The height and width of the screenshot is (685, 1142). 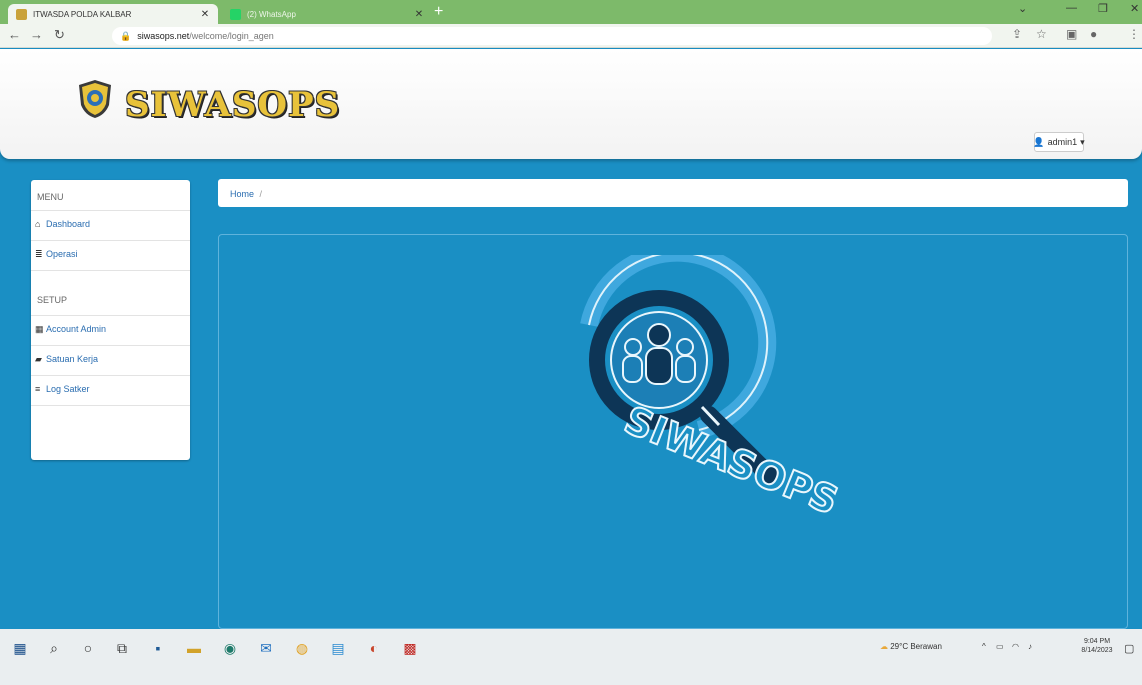 I want to click on user-icon: 👤, so click(x=1039, y=141).